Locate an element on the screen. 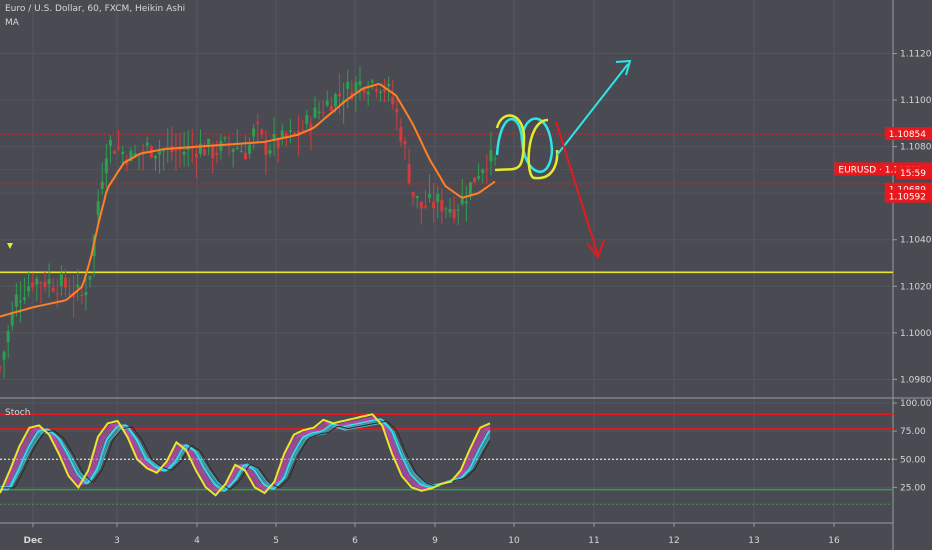 This screenshot has height=550, width=932. price-tick-label-6: 1.10000 is located at coordinates (916, 334).